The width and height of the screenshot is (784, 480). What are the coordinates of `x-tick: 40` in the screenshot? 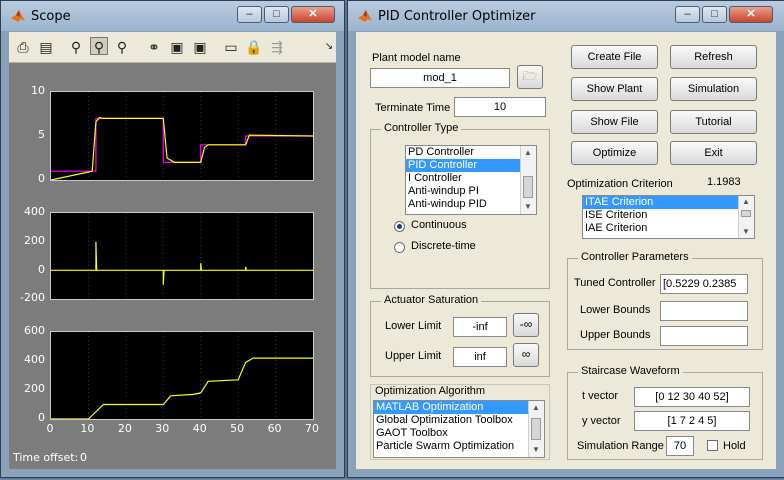 It's located at (199, 428).